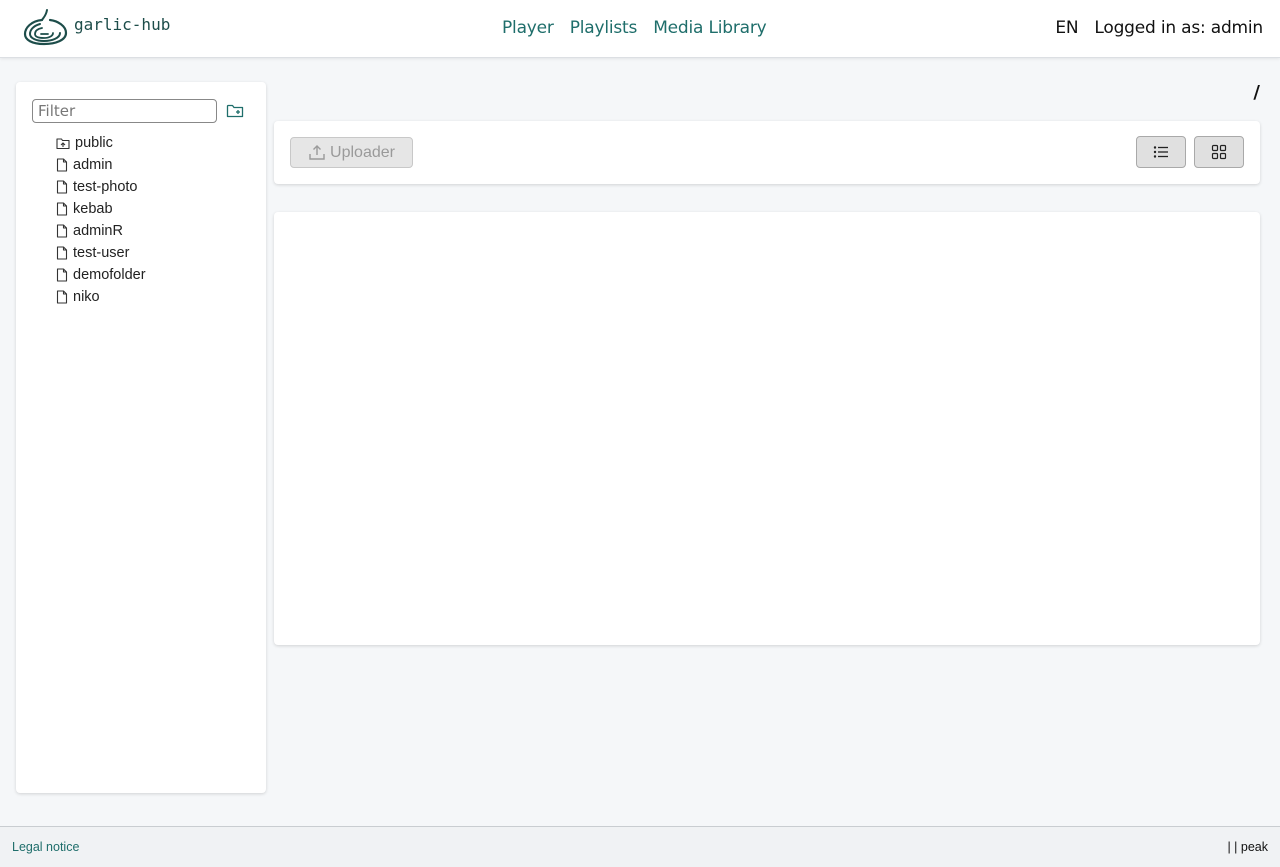  What do you see at coordinates (1178, 28) in the screenshot?
I see `user-menu: Logged in as: admin` at bounding box center [1178, 28].